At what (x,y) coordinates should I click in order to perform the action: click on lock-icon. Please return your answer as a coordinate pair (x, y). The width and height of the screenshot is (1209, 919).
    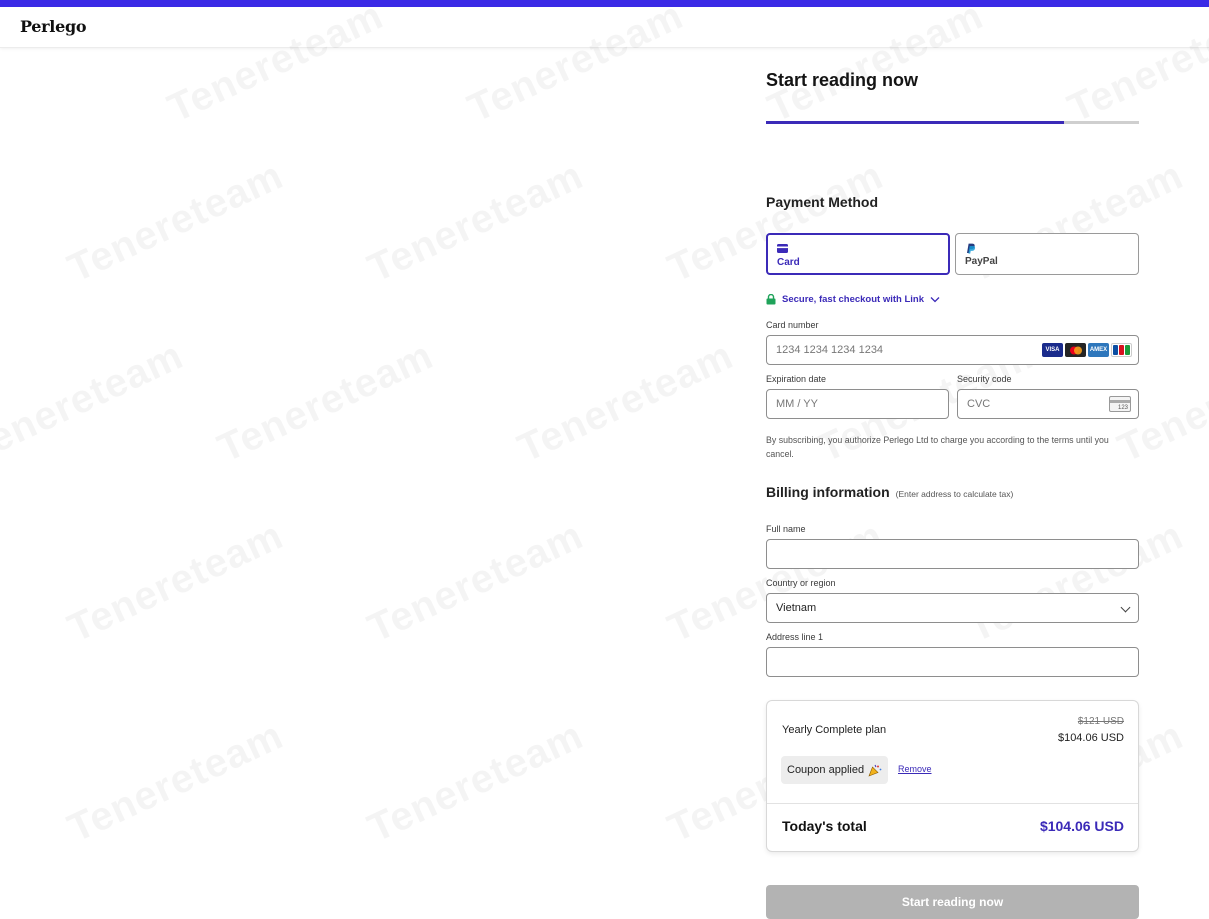
    Looking at the image, I should click on (771, 299).